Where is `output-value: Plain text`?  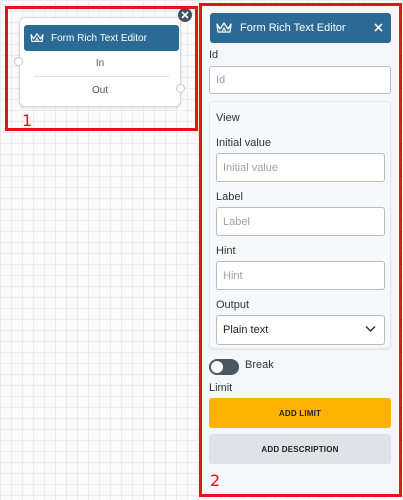
output-value: Plain text is located at coordinates (246, 330).